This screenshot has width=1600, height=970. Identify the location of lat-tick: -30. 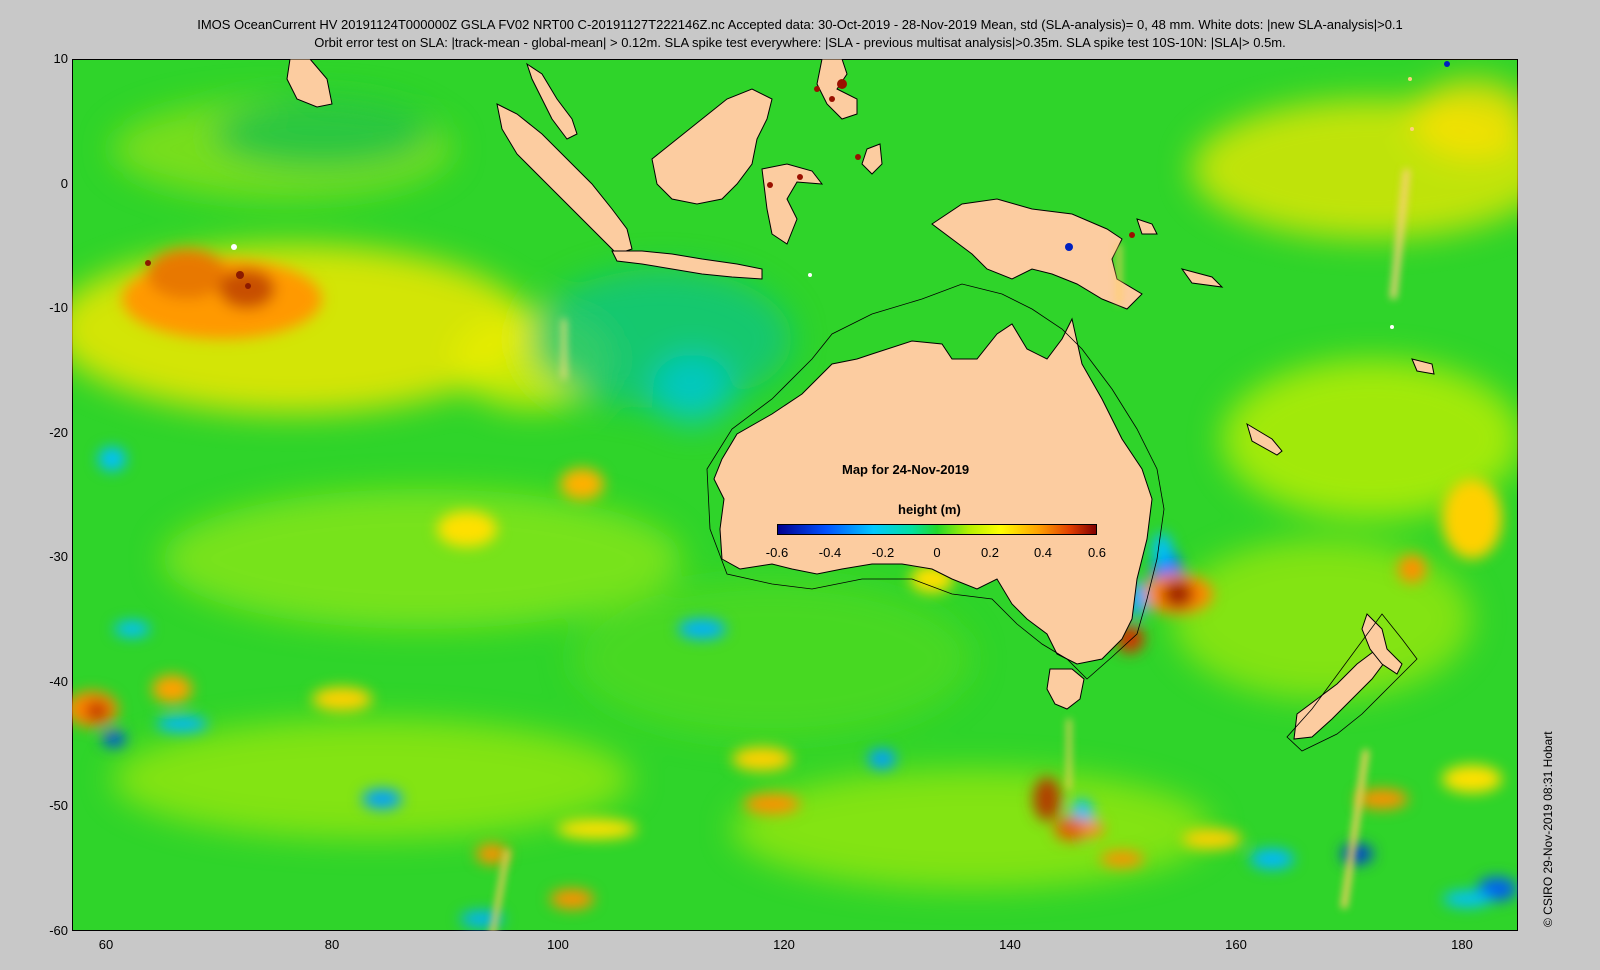
(58, 556).